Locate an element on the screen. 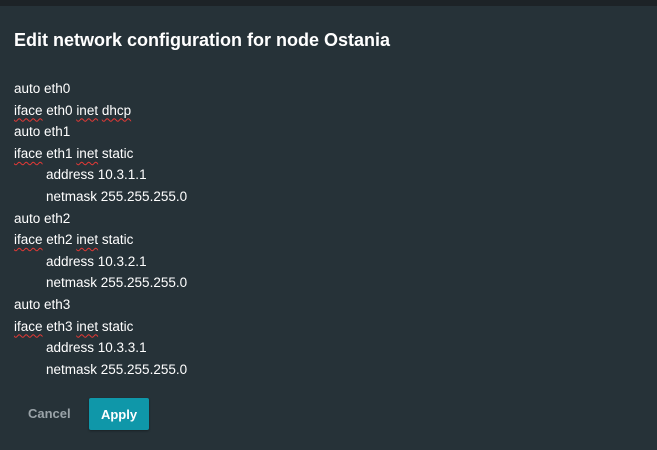  config-line: address 10.3.3.1 is located at coordinates (324, 348).